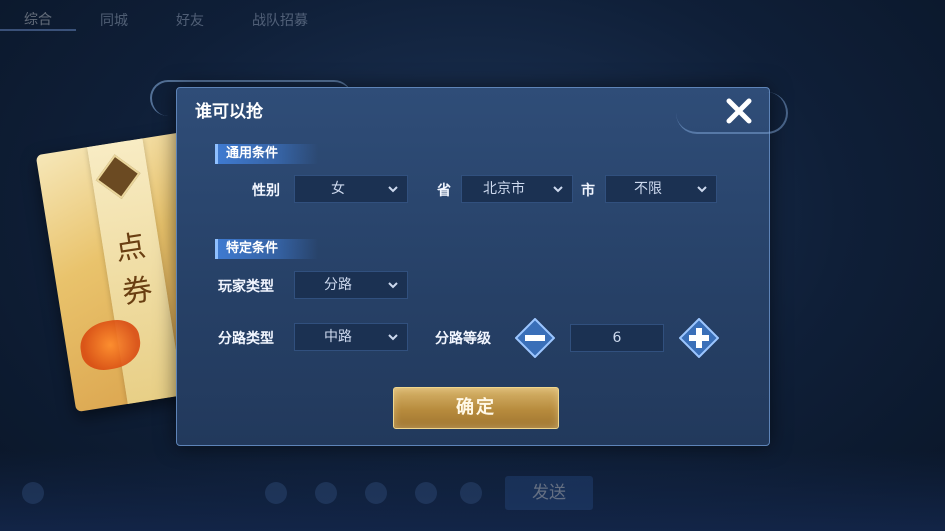 This screenshot has width=945, height=531. What do you see at coordinates (229, 112) in the screenshot?
I see `dialog-title: 谁可以抢` at bounding box center [229, 112].